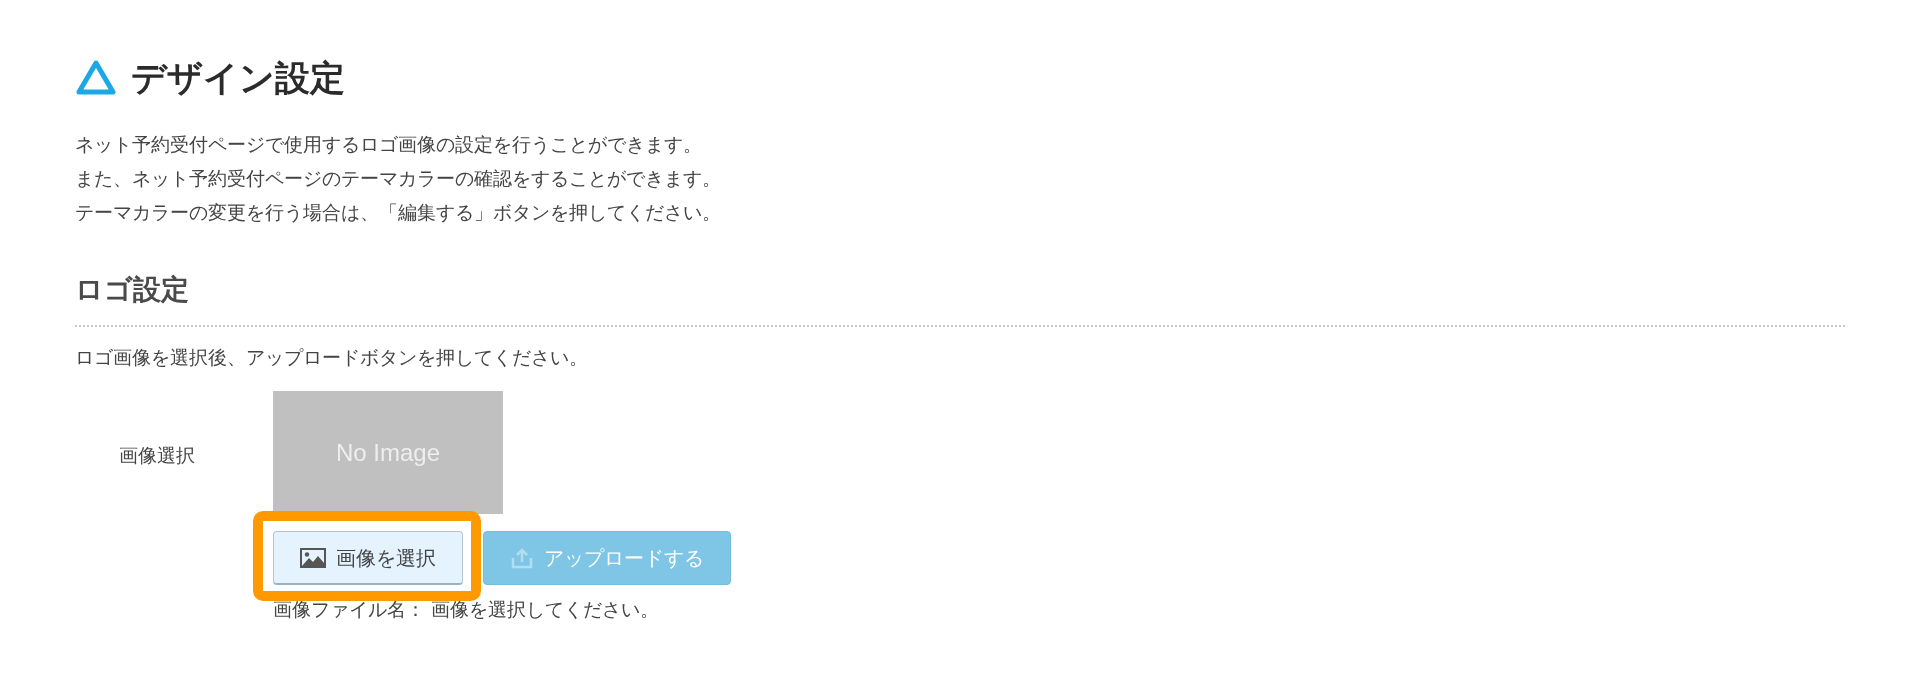 This screenshot has width=1920, height=690. Describe the element at coordinates (313, 557) in the screenshot. I see `image-icon` at that location.